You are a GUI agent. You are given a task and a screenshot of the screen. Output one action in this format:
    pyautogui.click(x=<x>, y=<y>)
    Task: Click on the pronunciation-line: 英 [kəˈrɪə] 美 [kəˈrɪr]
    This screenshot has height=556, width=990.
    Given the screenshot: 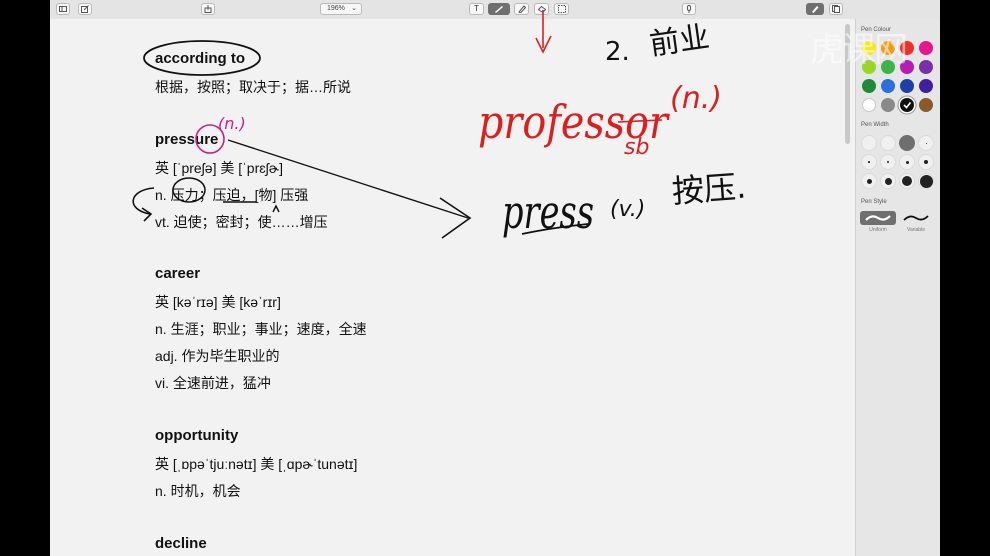 What is the action you would take?
    pyautogui.click(x=218, y=302)
    